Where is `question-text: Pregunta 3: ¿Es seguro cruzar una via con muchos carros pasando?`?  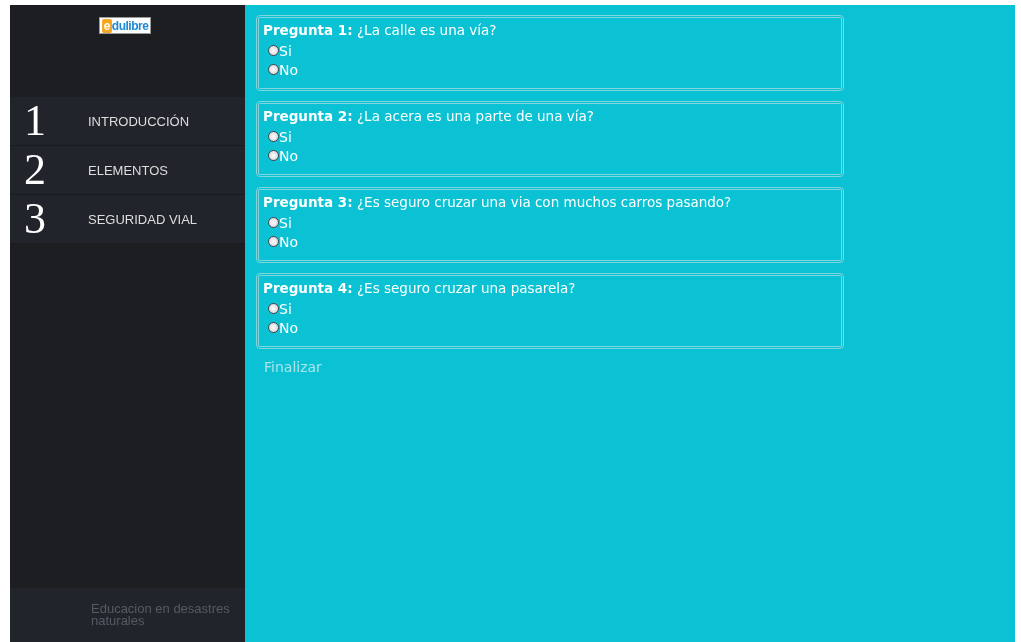
question-text: Pregunta 3: ¿Es seguro cruzar una via con muchos carros pasando? is located at coordinates (498, 202).